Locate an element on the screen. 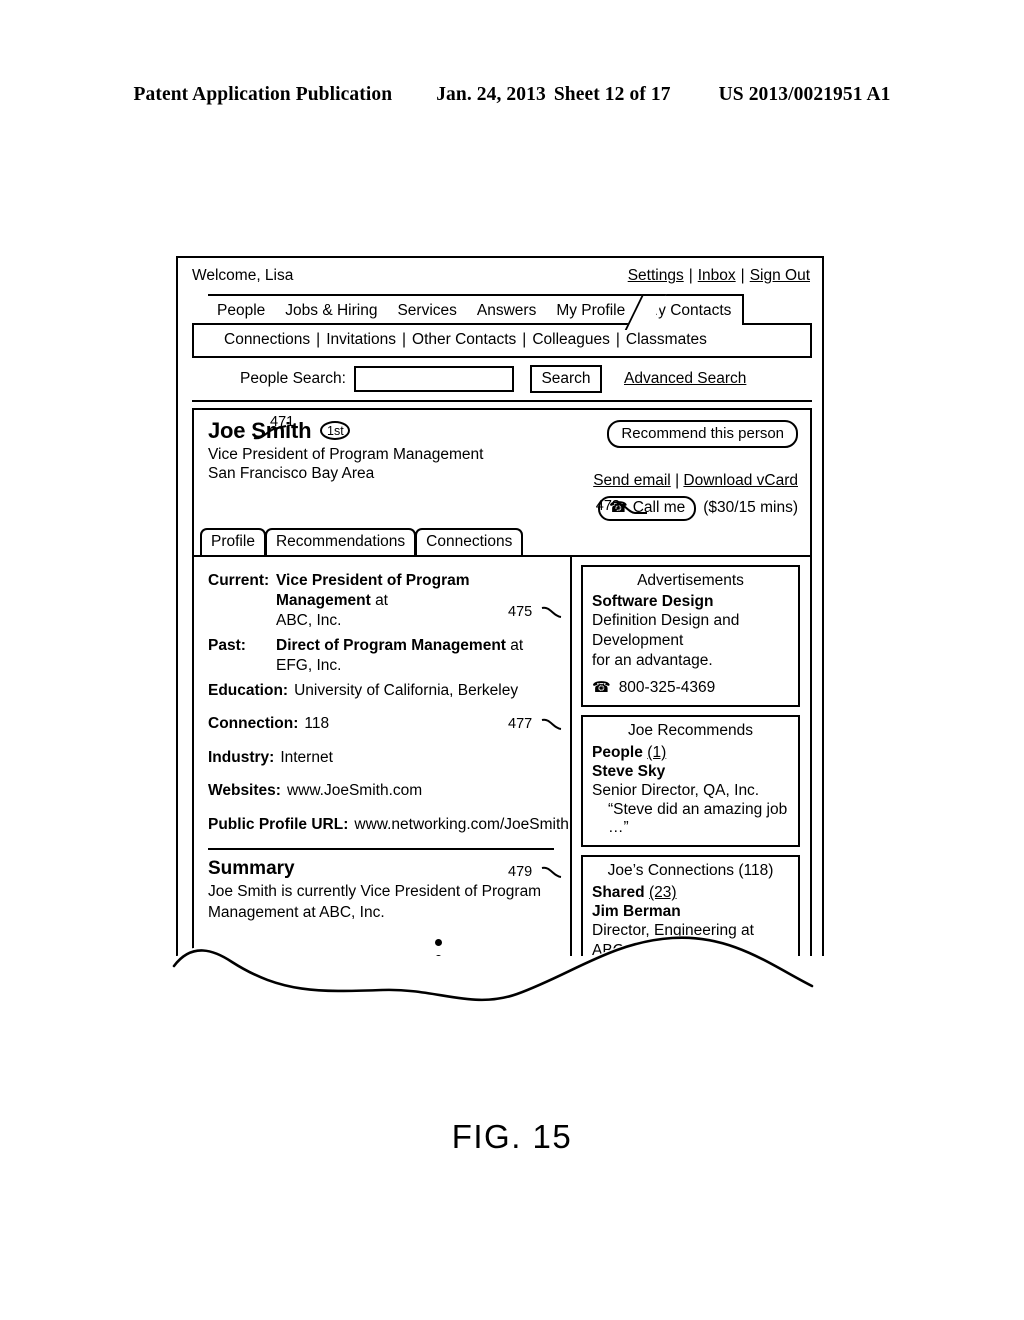 Image resolution: width=1024 pixels, height=1320 pixels. detail-row-websites: Websites: www.JoeSmith.com is located at coordinates (384, 791).